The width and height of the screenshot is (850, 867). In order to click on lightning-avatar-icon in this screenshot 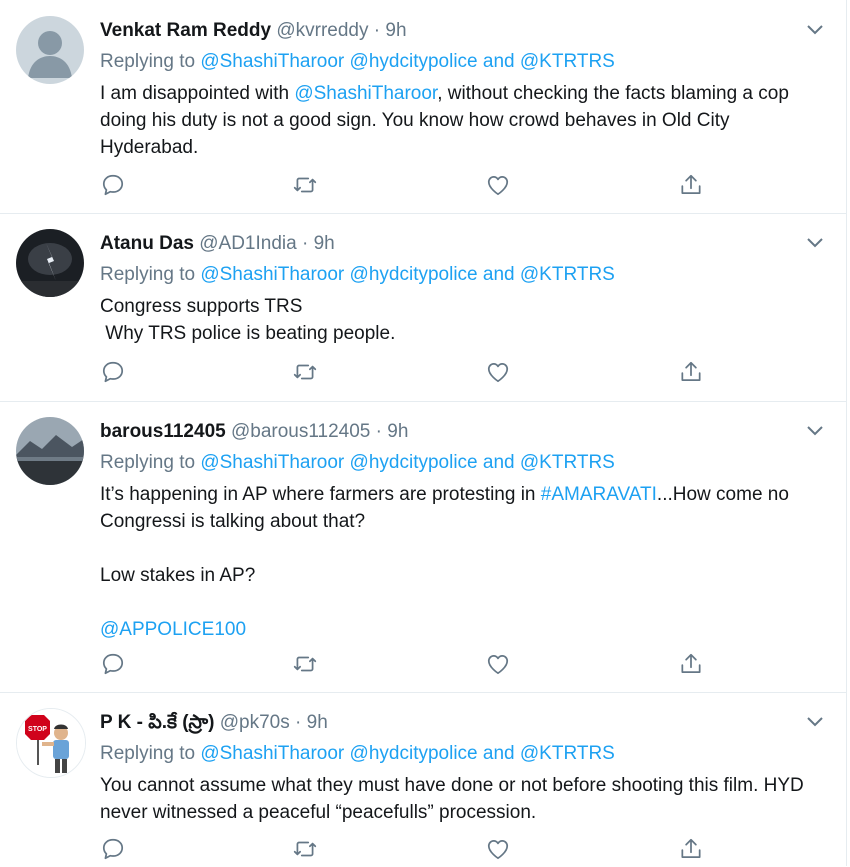, I will do `click(50, 263)`.